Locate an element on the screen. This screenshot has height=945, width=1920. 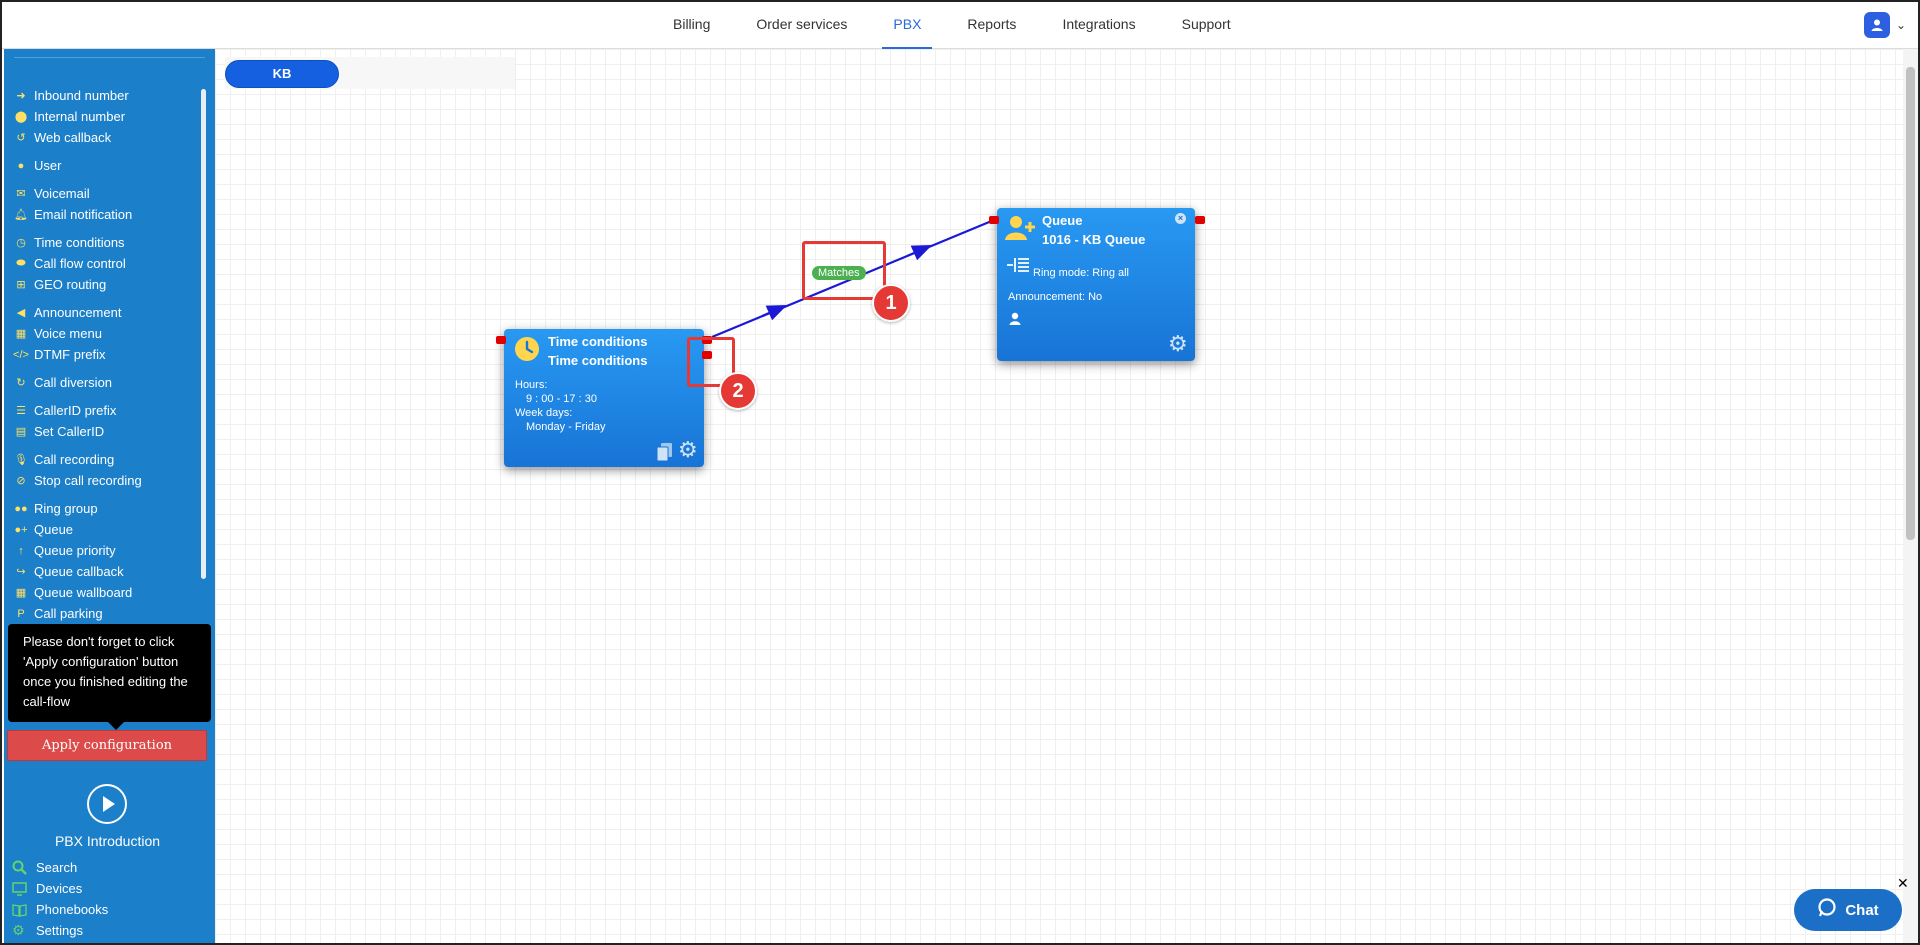
sidebar-item-call-parking: P Call parking is located at coordinates (109, 613).